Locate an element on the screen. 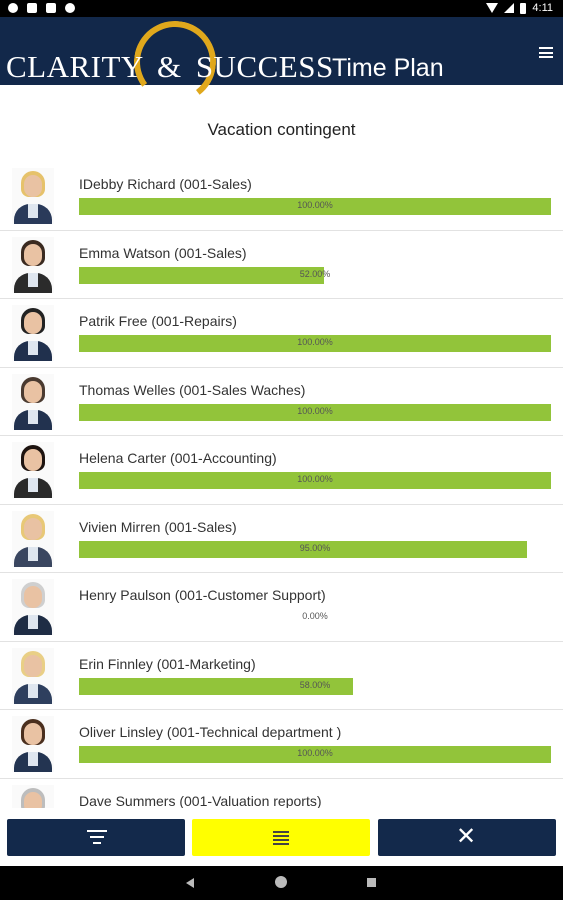 This screenshot has height=900, width=563. sd-card-icon is located at coordinates (51, 8).